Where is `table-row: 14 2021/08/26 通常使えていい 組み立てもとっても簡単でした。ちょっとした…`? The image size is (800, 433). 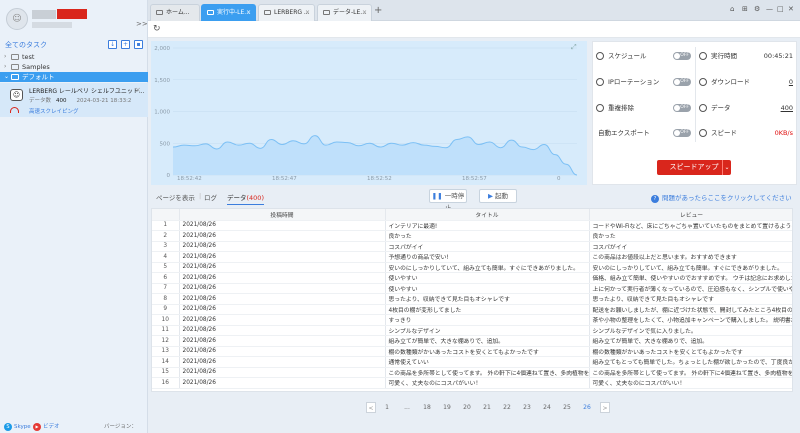
table-row: 14 2021/08/26 通常使えていい 組み立てもとっても簡単でした。ちょっとした… is located at coordinates (472, 362).